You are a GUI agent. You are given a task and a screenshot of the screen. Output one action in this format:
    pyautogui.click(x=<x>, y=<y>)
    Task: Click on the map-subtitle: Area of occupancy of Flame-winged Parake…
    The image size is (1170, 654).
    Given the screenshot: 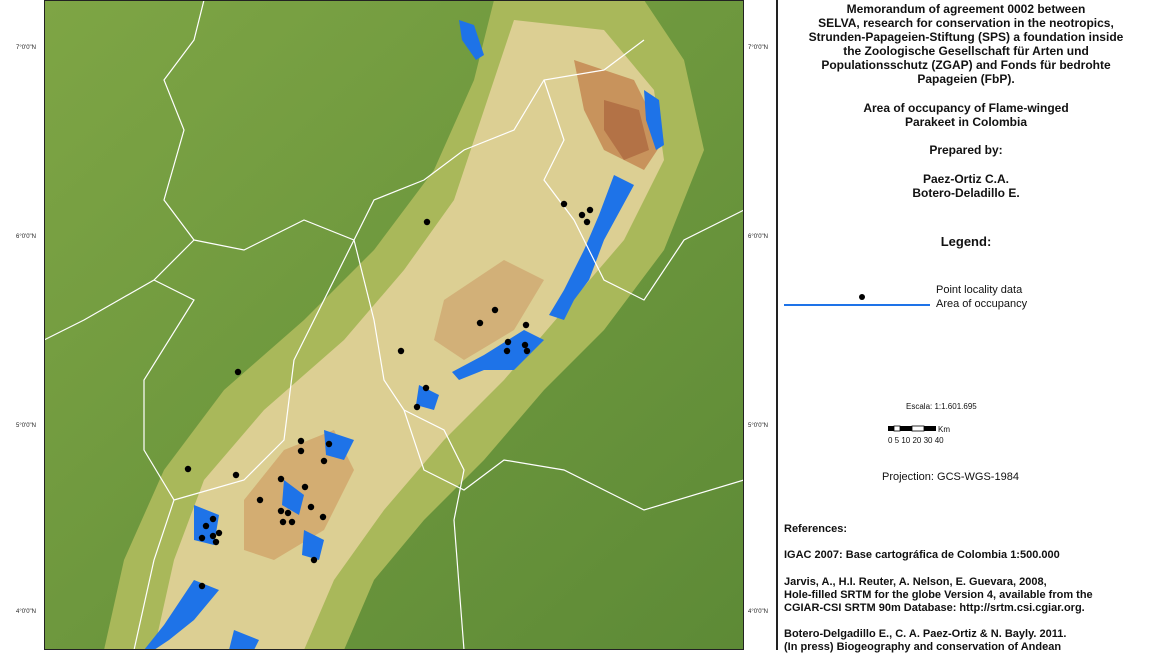 What is the action you would take?
    pyautogui.click(x=966, y=115)
    